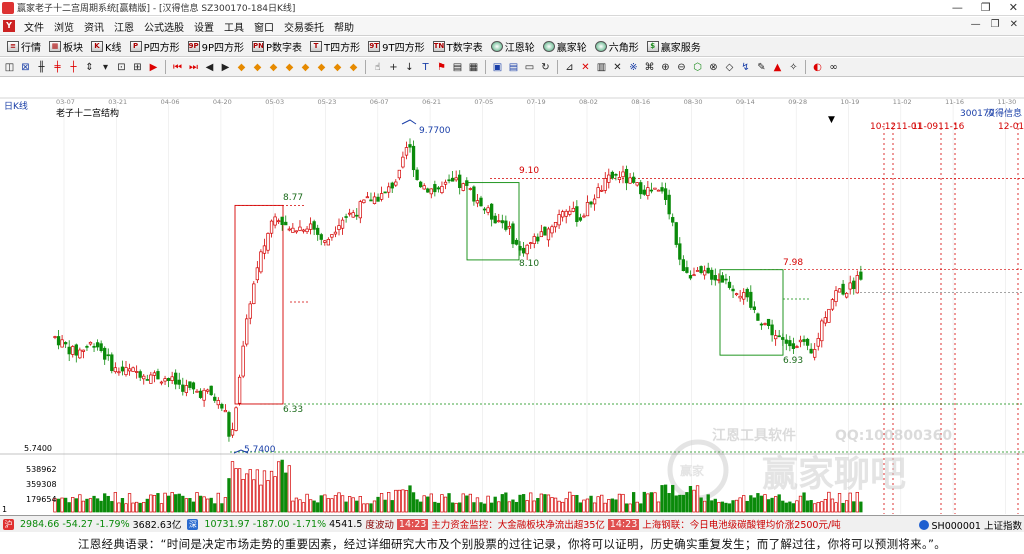 The height and width of the screenshot is (554, 1024). Describe the element at coordinates (64, 26) in the screenshot. I see `menu-browse: 浏览` at that location.